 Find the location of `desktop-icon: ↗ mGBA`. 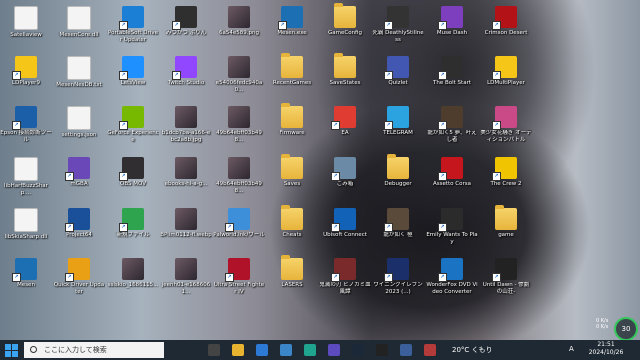

desktop-icon: ↗ mGBA is located at coordinates (79, 181).